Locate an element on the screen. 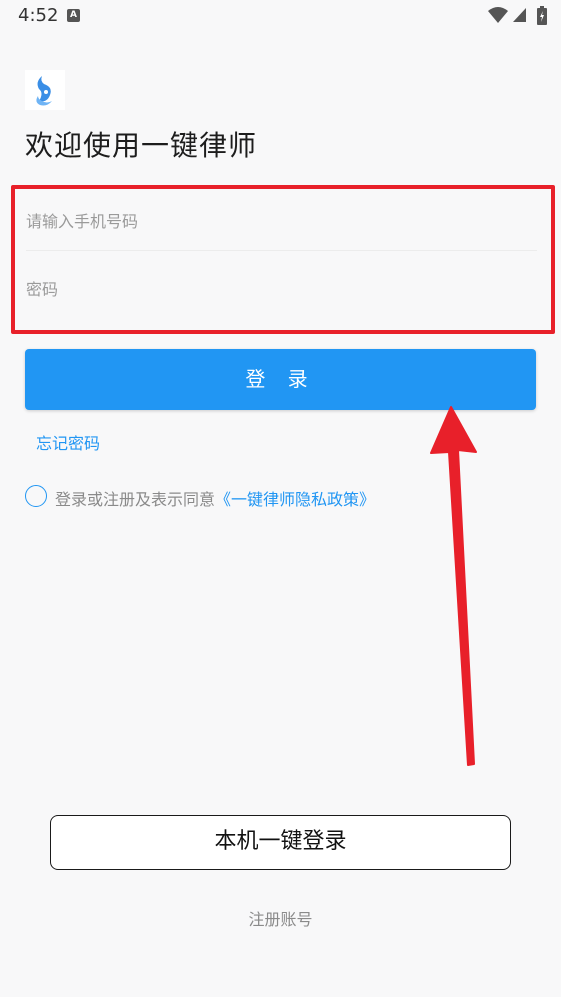 The width and height of the screenshot is (561, 997). privacy-policy-link: 《一键律师隐私政策》 is located at coordinates (295, 499).